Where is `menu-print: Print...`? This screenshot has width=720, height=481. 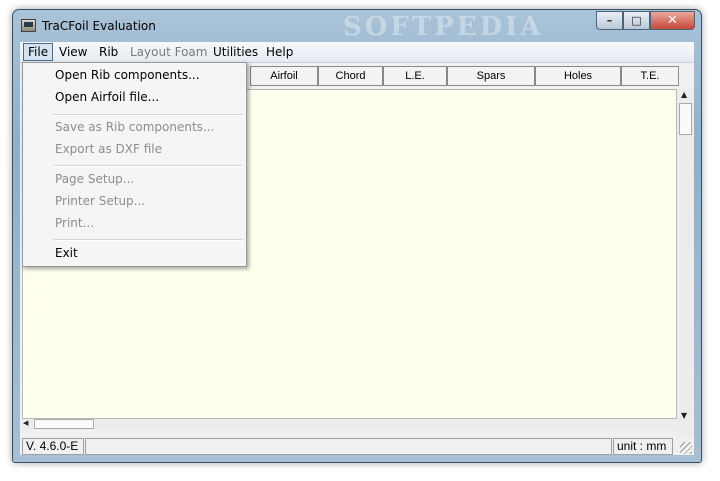
menu-print: Print... is located at coordinates (74, 223).